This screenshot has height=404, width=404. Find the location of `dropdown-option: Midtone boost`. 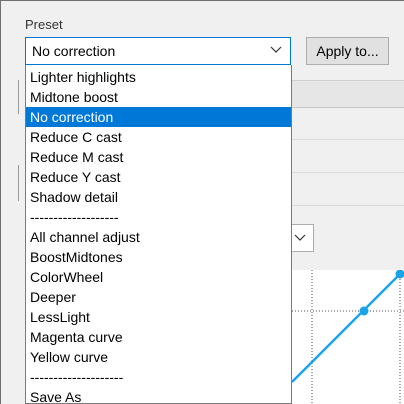

dropdown-option: Midtone boost is located at coordinates (158, 97).